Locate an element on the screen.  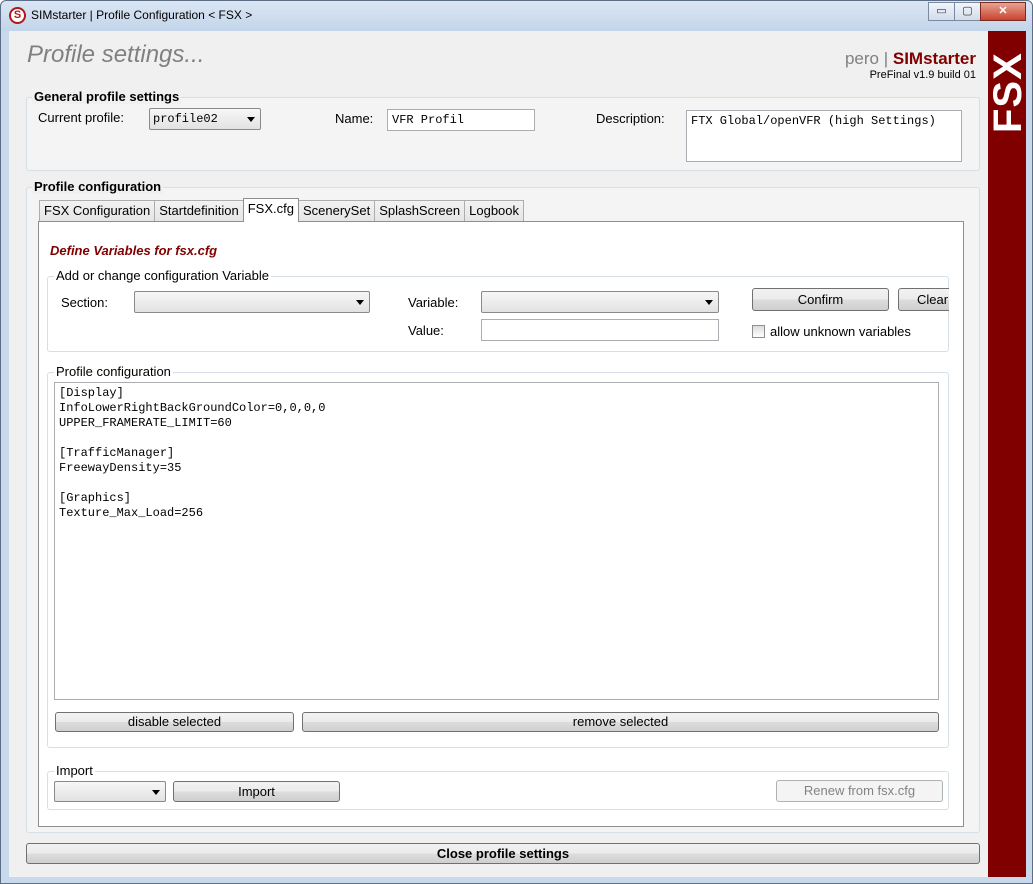
simstarter-logo-icon: S is located at coordinates (17, 15).